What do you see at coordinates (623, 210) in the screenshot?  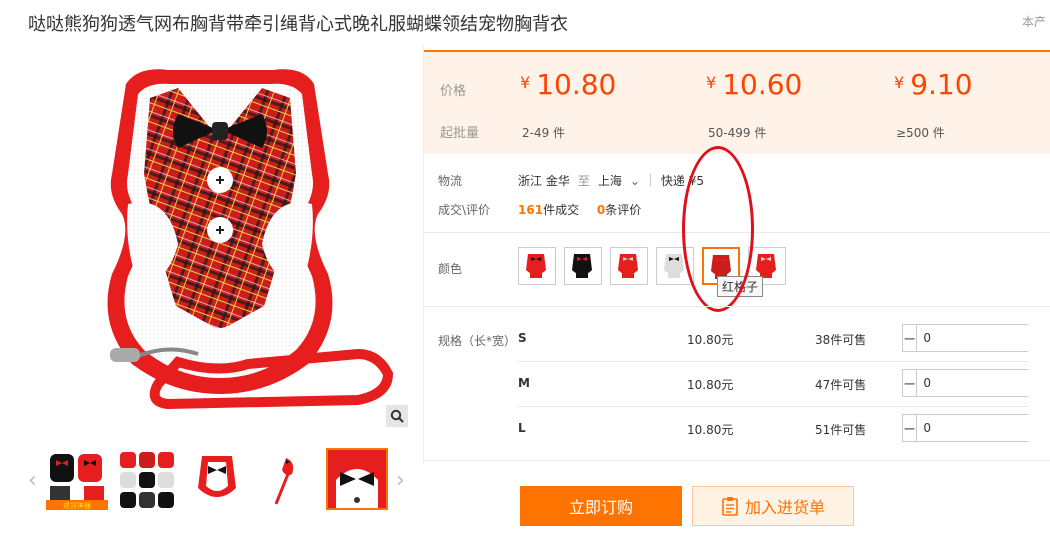 I see `reviews-suffix: 条评价` at bounding box center [623, 210].